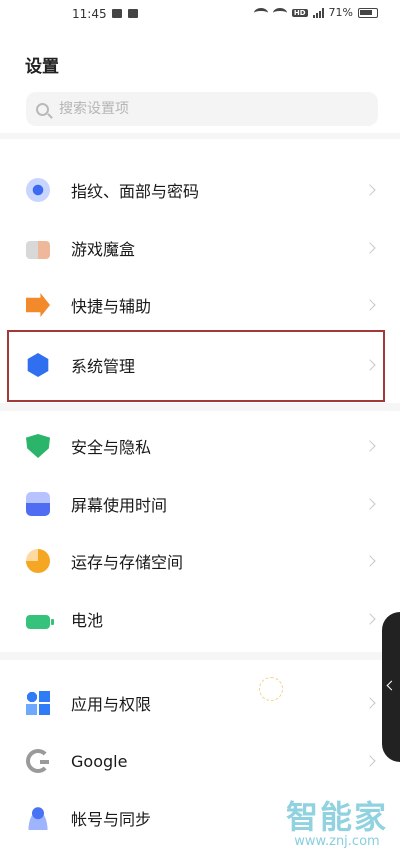 Image resolution: width=400 pixels, height=858 pixels. I want to click on watermark-url: www.znj.com, so click(337, 841).